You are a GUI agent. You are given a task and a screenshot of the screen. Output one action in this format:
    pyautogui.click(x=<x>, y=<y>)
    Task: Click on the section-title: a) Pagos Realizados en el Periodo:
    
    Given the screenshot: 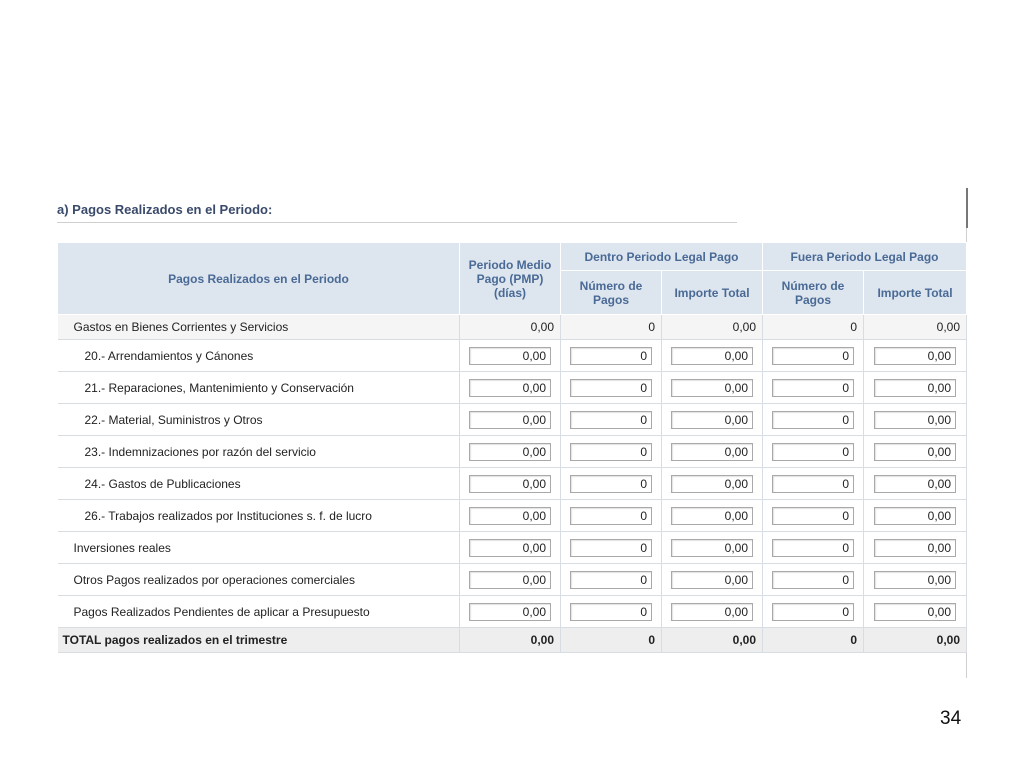 What is the action you would take?
    pyautogui.click(x=165, y=209)
    